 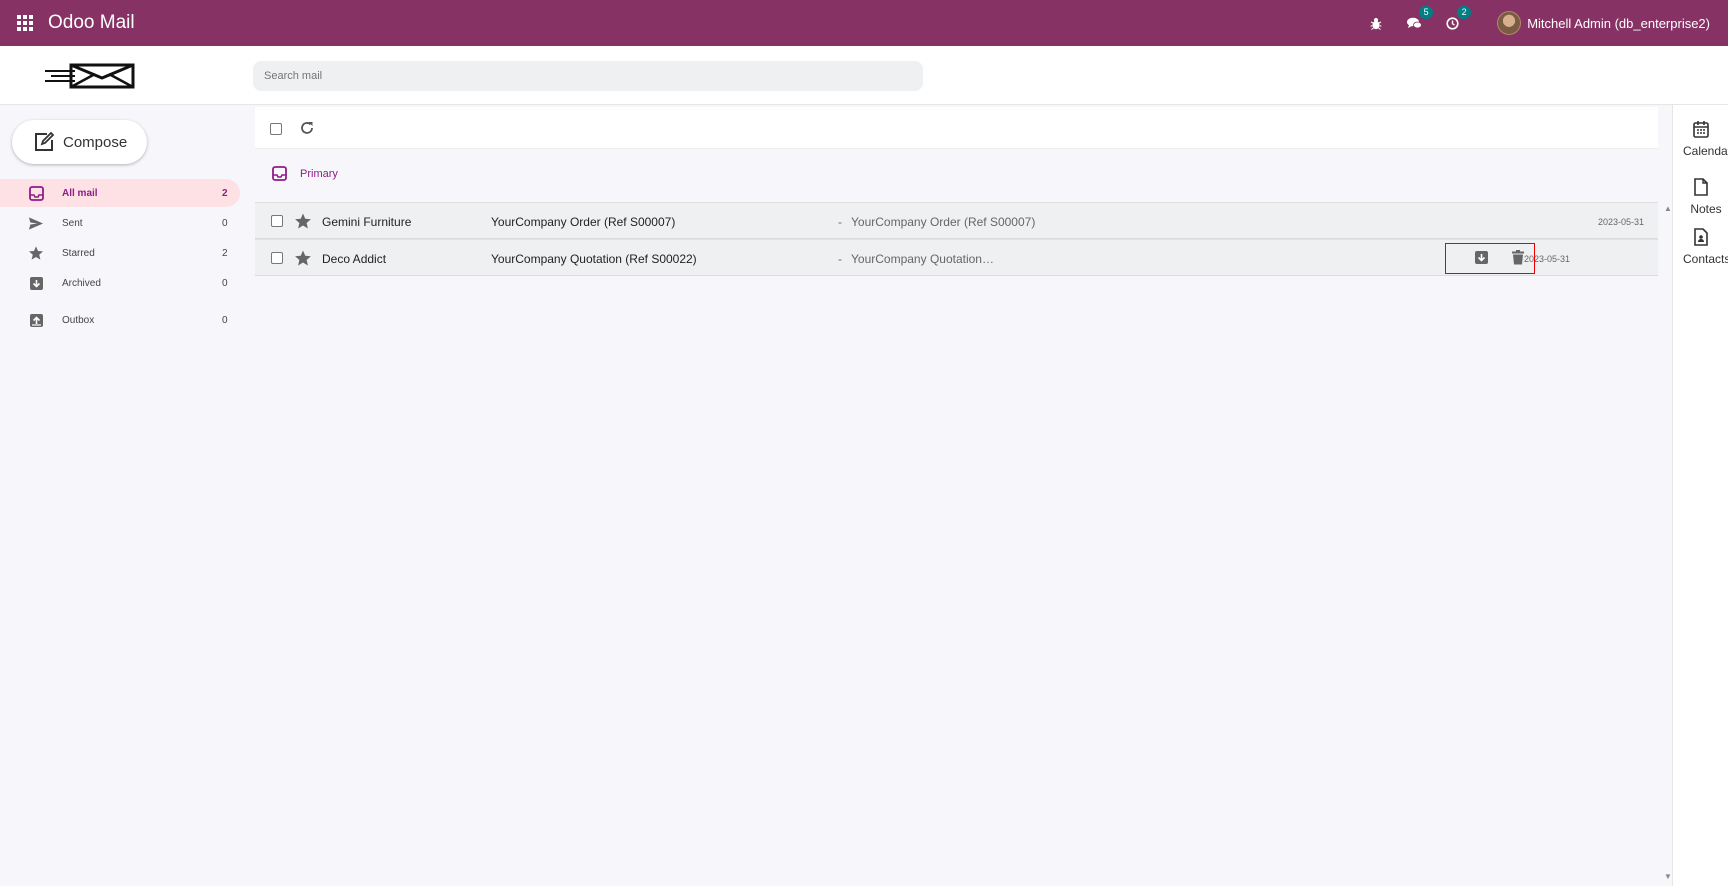 What do you see at coordinates (307, 128) in the screenshot?
I see `refresh-icon` at bounding box center [307, 128].